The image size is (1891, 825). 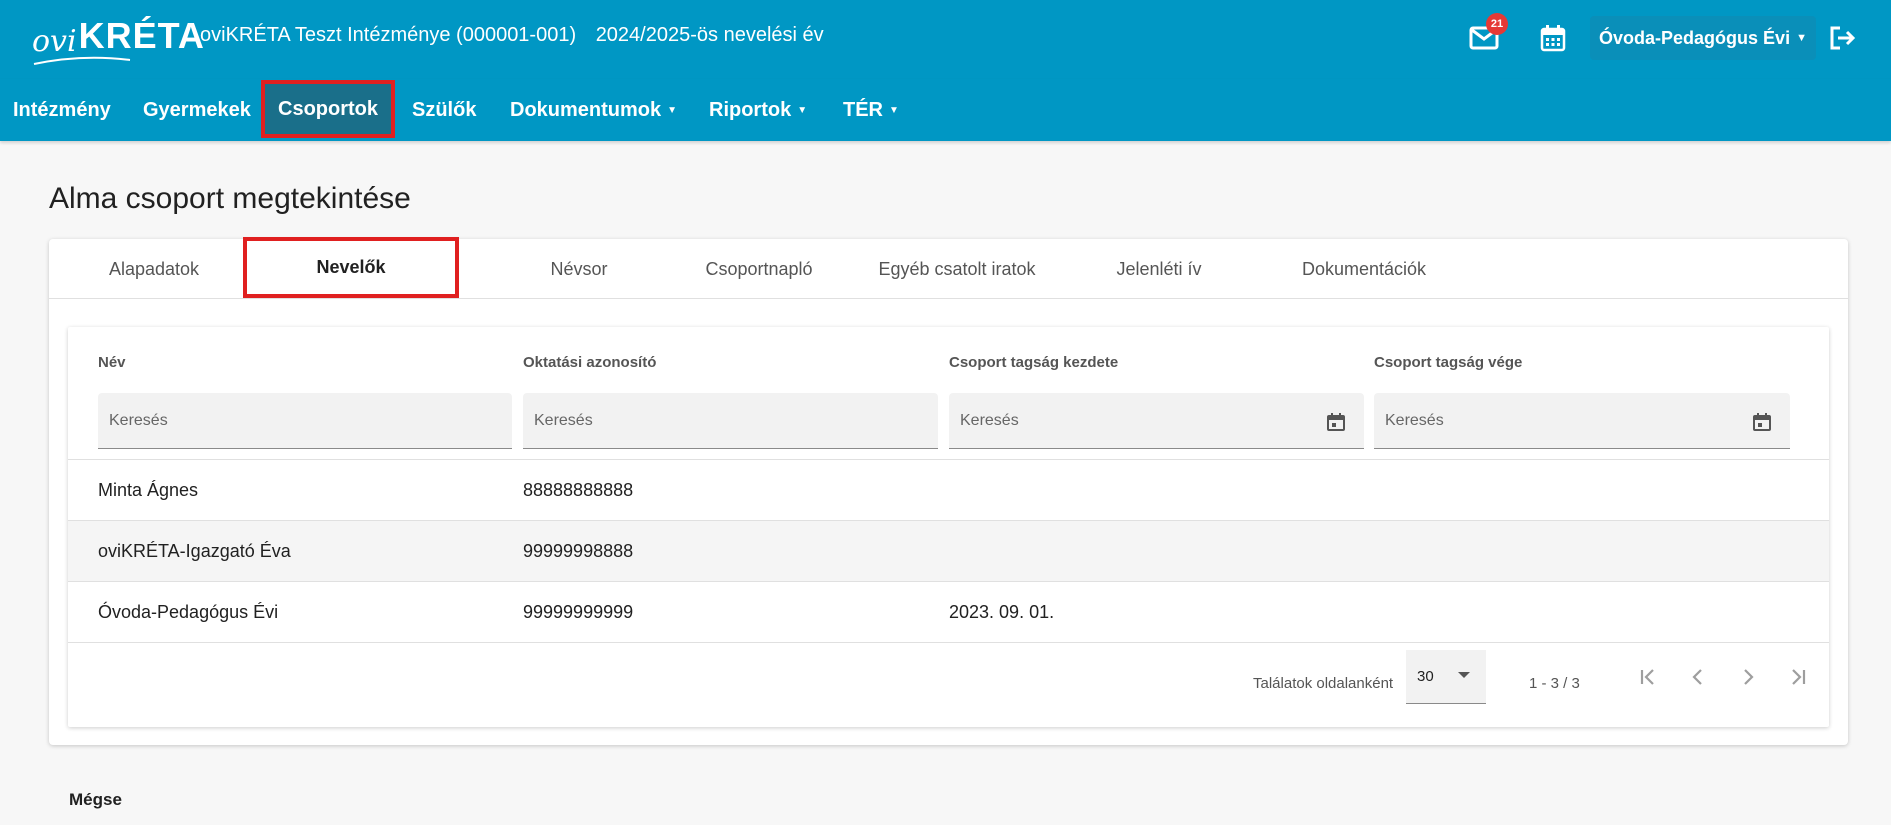 I want to click on nav-item-label: TÉR, so click(x=863, y=109).